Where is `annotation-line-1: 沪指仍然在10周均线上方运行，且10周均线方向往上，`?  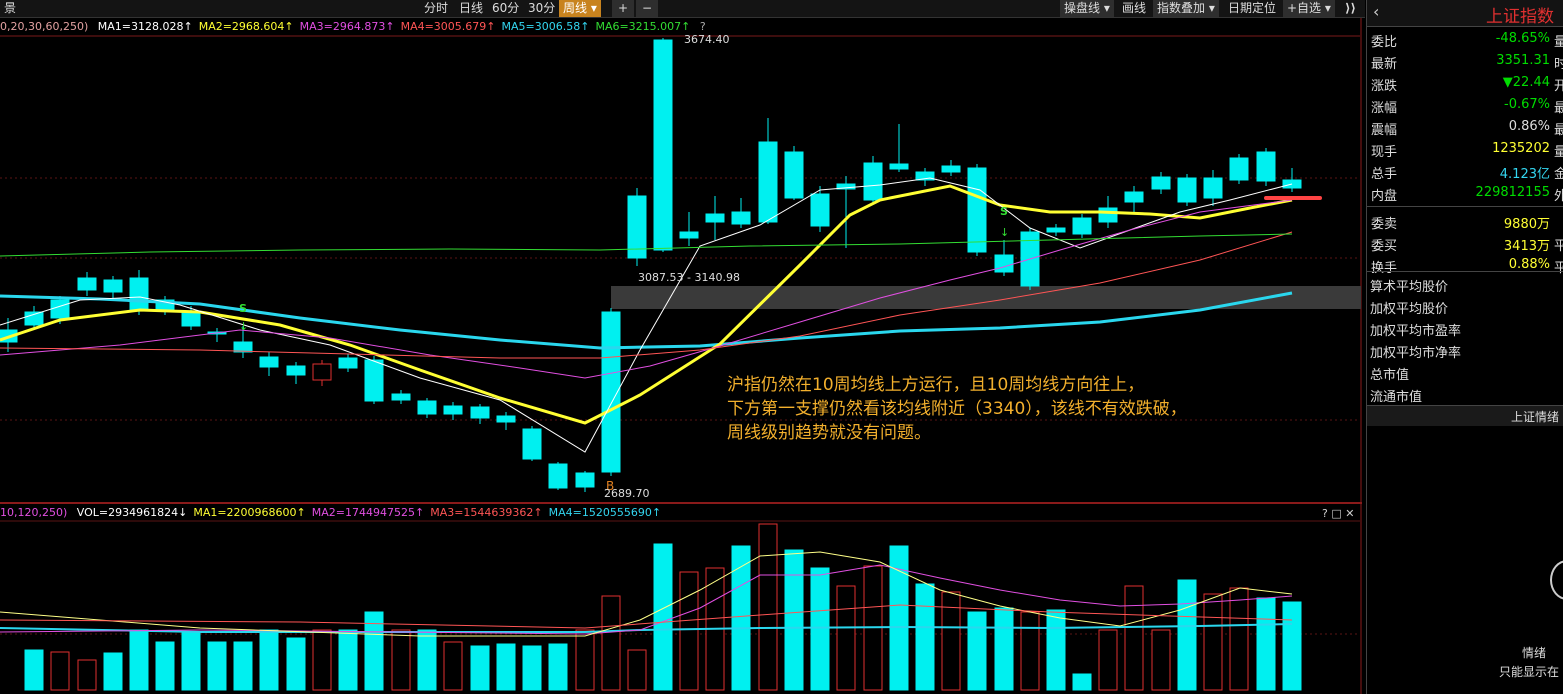 annotation-line-1: 沪指仍然在10周均线上方运行，且10周均线方向往上， is located at coordinates (936, 385).